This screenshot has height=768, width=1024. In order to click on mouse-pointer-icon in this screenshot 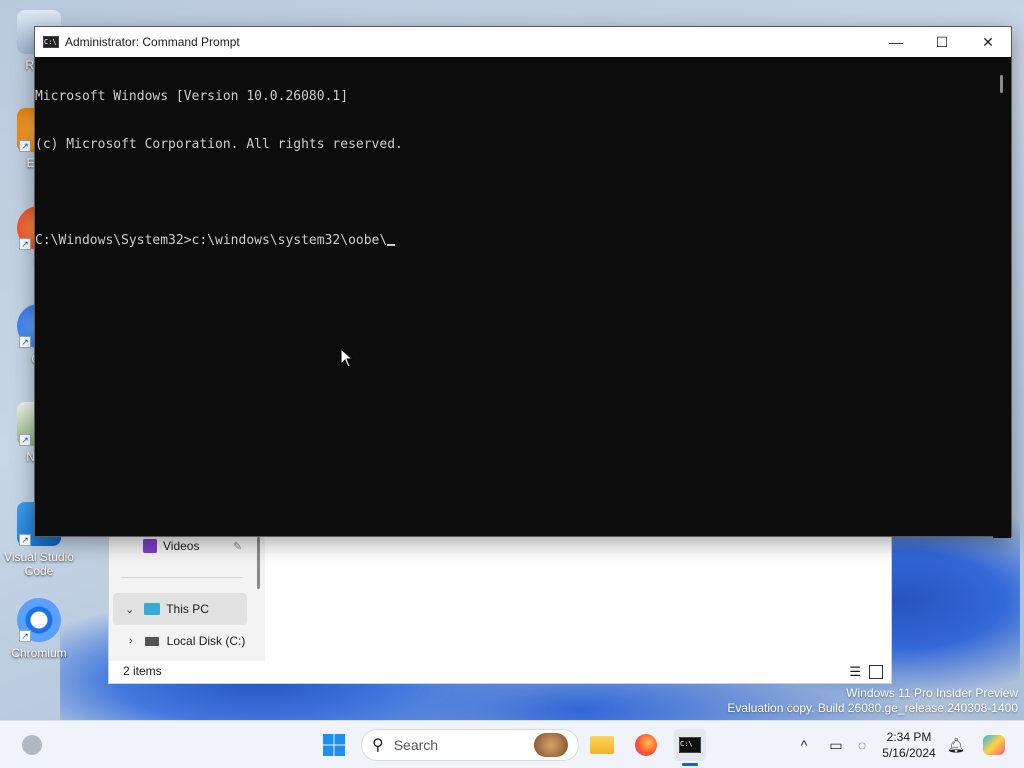, I will do `click(347, 358)`.